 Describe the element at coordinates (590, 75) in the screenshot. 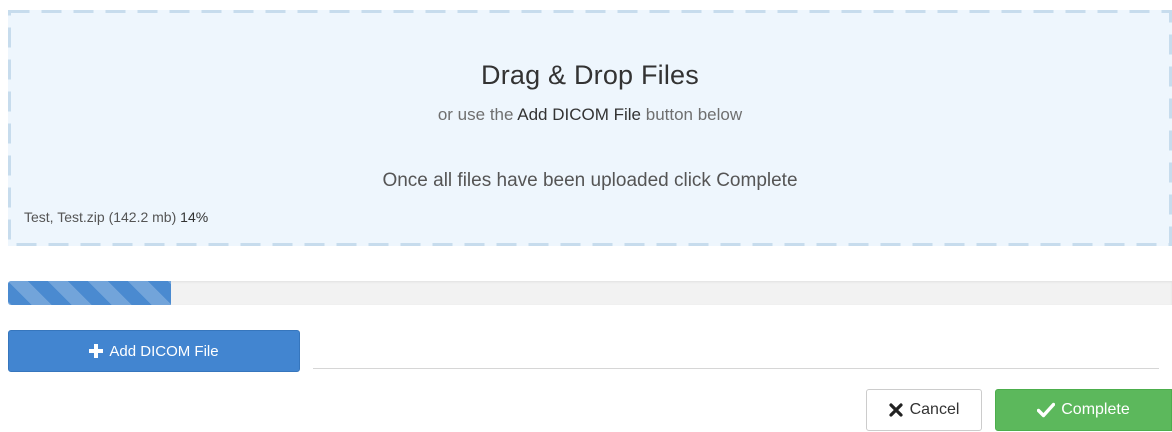

I see `drop-zone-title: Drag & Drop Files` at that location.